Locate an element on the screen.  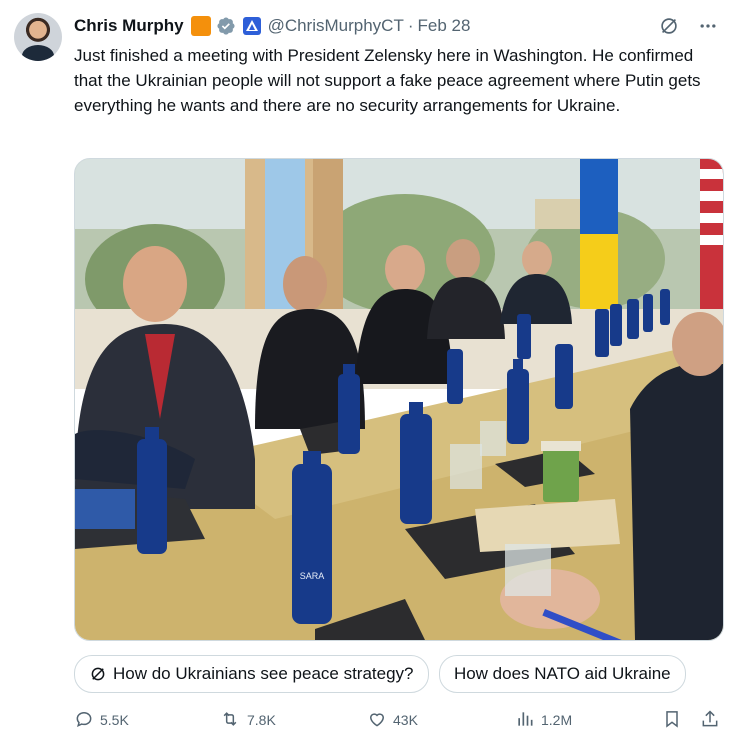
reply-icon is located at coordinates (84, 720).